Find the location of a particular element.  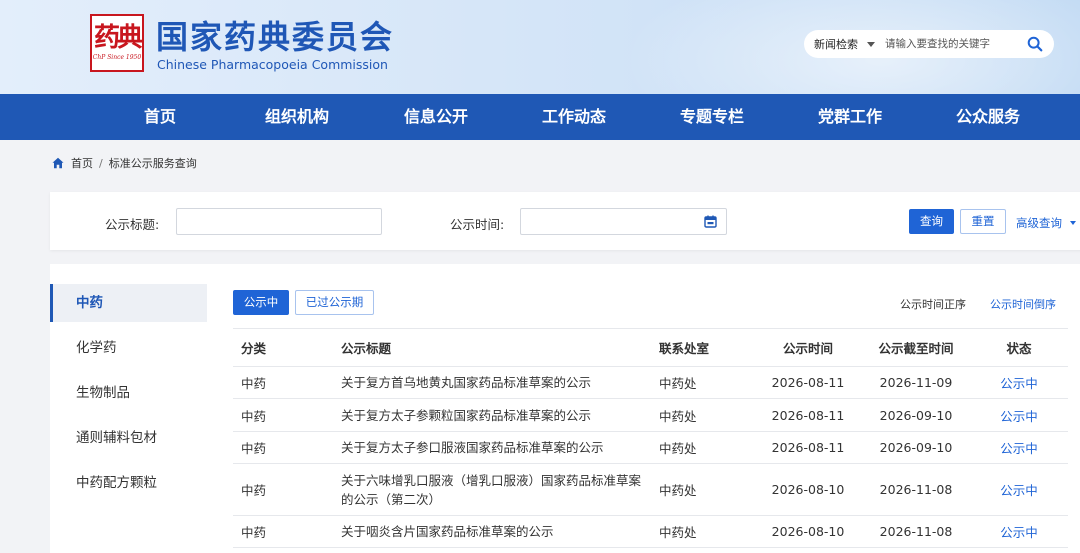

logo-seal-glyph: 药典 is located at coordinates (118, 38).